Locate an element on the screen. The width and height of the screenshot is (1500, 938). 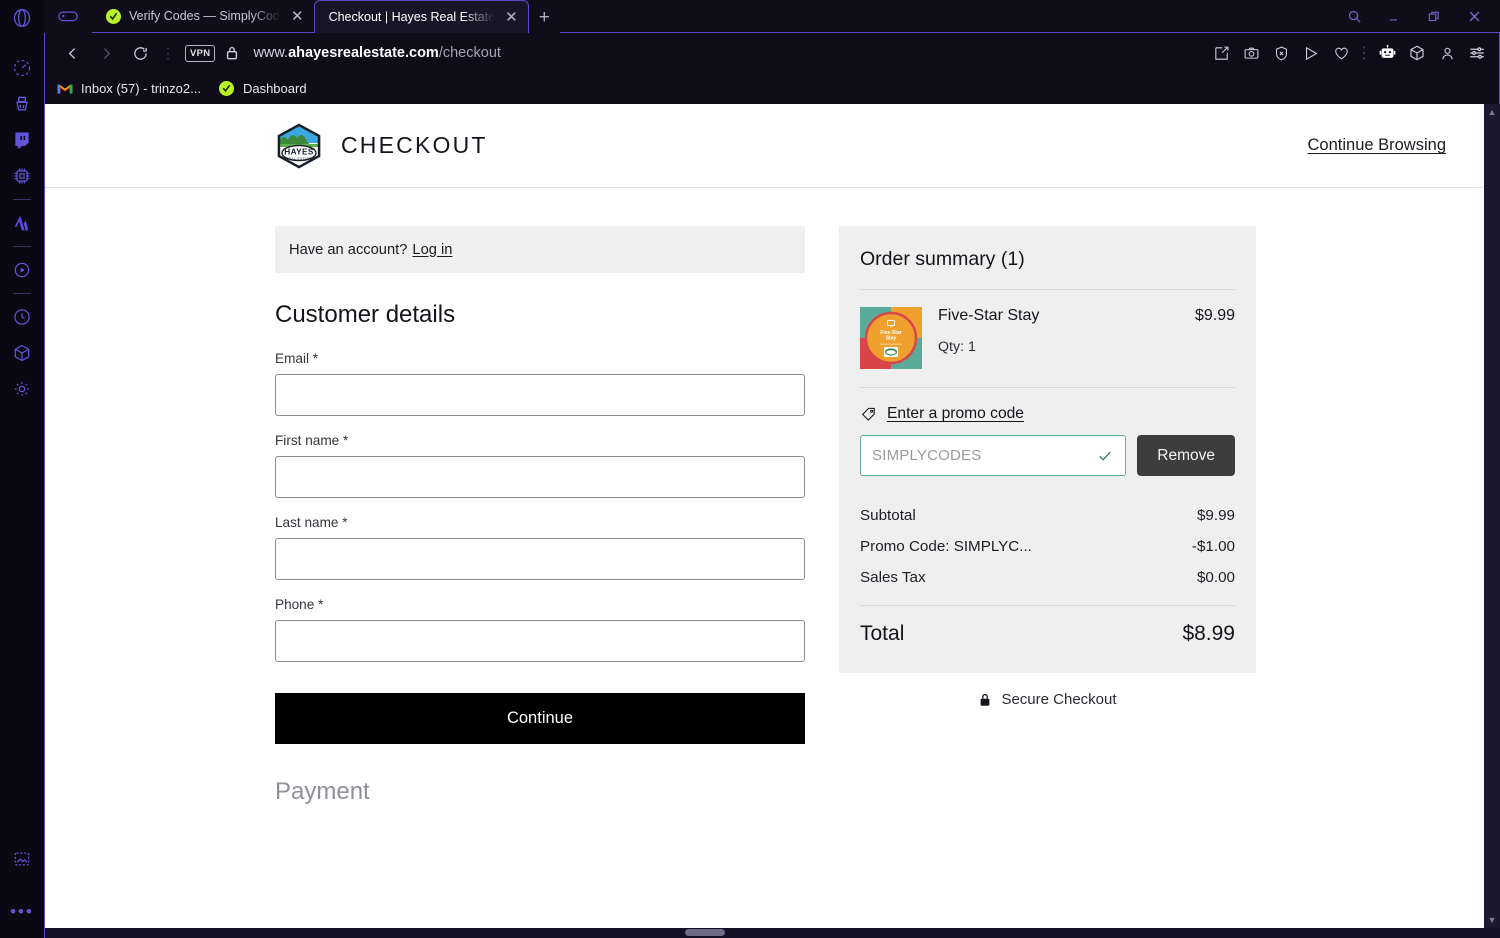
totals-value: $0.00 is located at coordinates (1215, 577).